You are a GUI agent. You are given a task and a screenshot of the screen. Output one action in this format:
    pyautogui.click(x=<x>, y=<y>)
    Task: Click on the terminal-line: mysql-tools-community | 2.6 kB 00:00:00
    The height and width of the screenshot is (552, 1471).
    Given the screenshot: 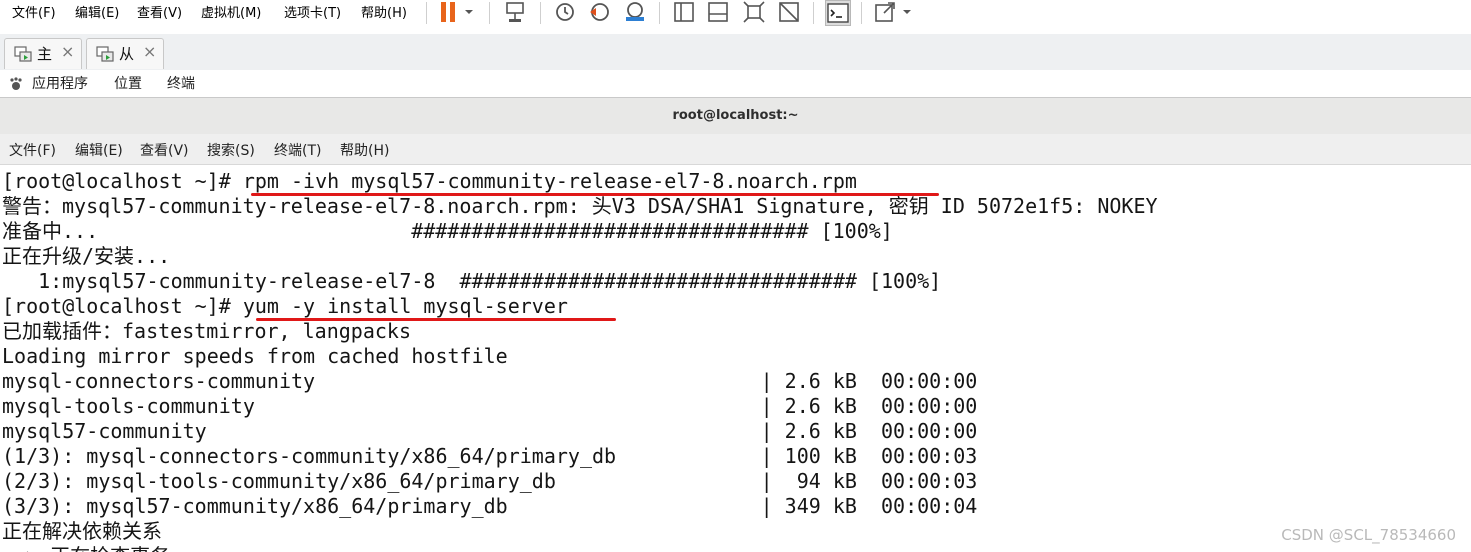 What is the action you would take?
    pyautogui.click(x=490, y=406)
    